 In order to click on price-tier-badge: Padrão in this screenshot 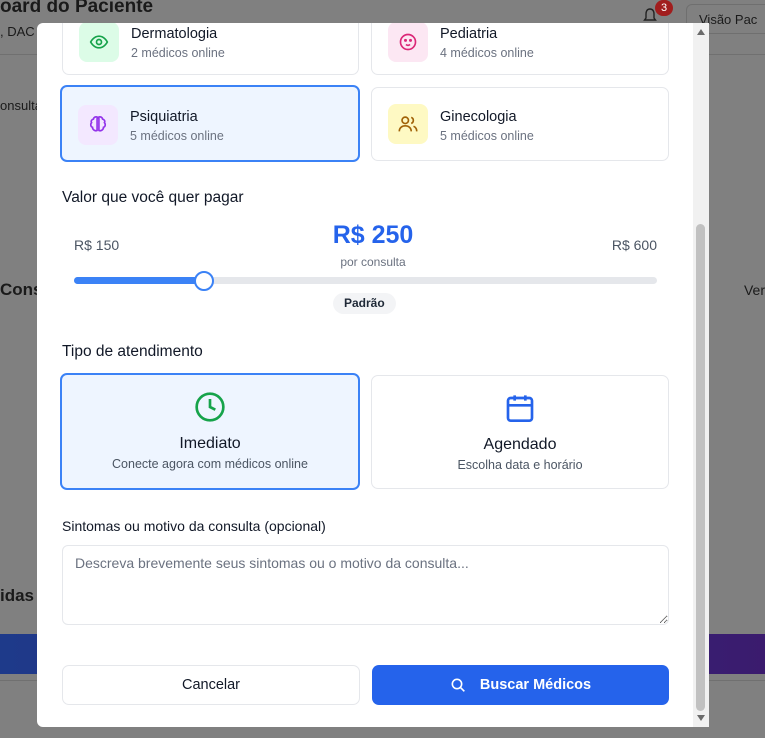, I will do `click(364, 303)`.